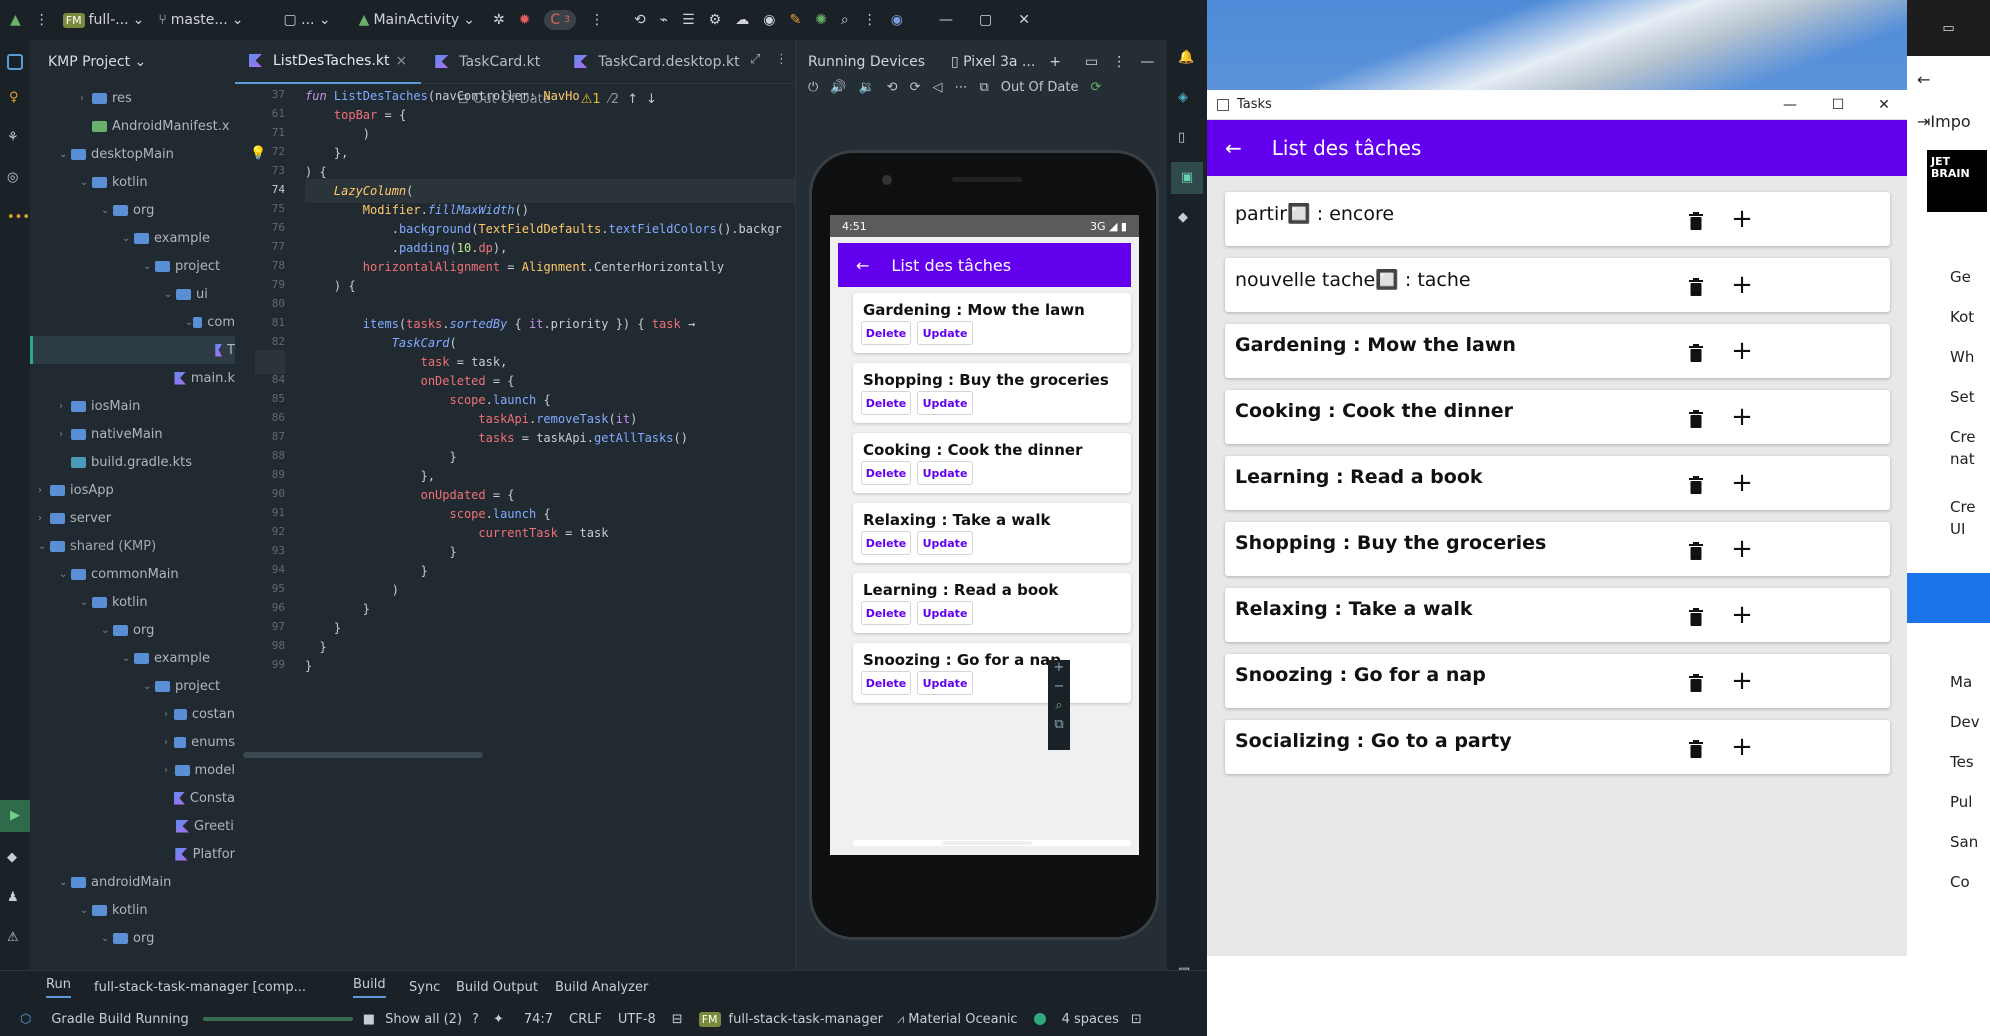 The image size is (1990, 1036). Describe the element at coordinates (42, 20) in the screenshot. I see `main-menu-icon: ⋮` at that location.